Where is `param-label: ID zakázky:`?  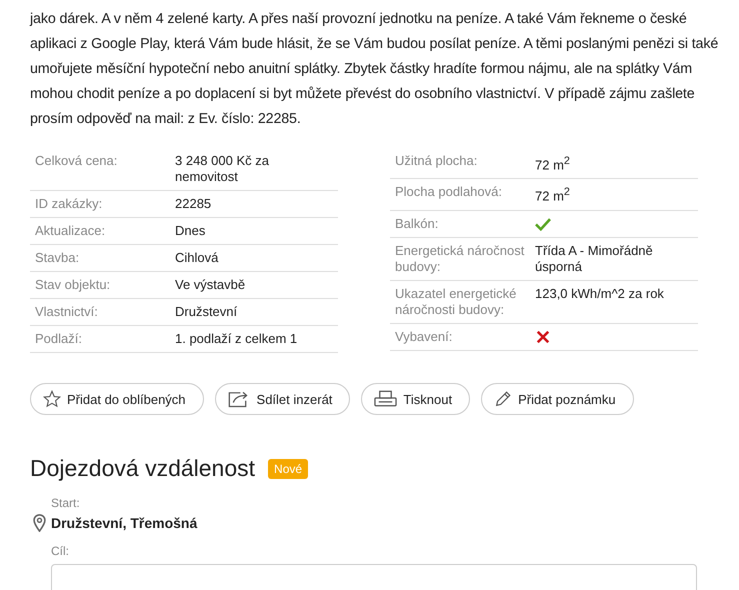 param-label: ID zakázky: is located at coordinates (69, 204).